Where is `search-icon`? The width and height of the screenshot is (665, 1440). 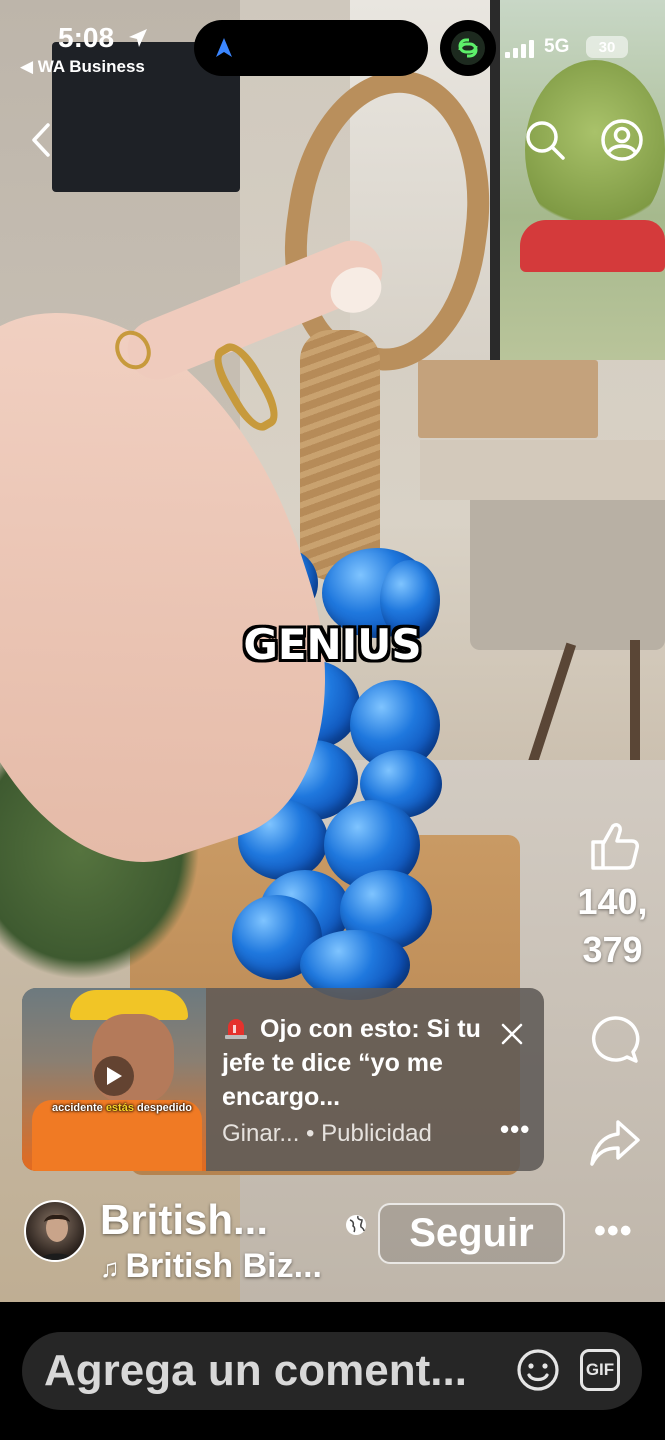
search-icon is located at coordinates (545, 140).